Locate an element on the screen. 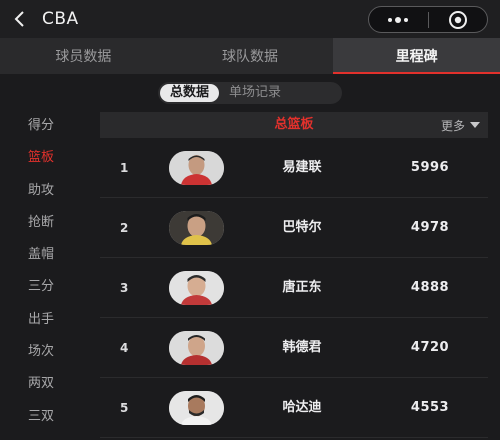 The width and height of the screenshot is (500, 440). rank-number: 5 is located at coordinates (124, 408).